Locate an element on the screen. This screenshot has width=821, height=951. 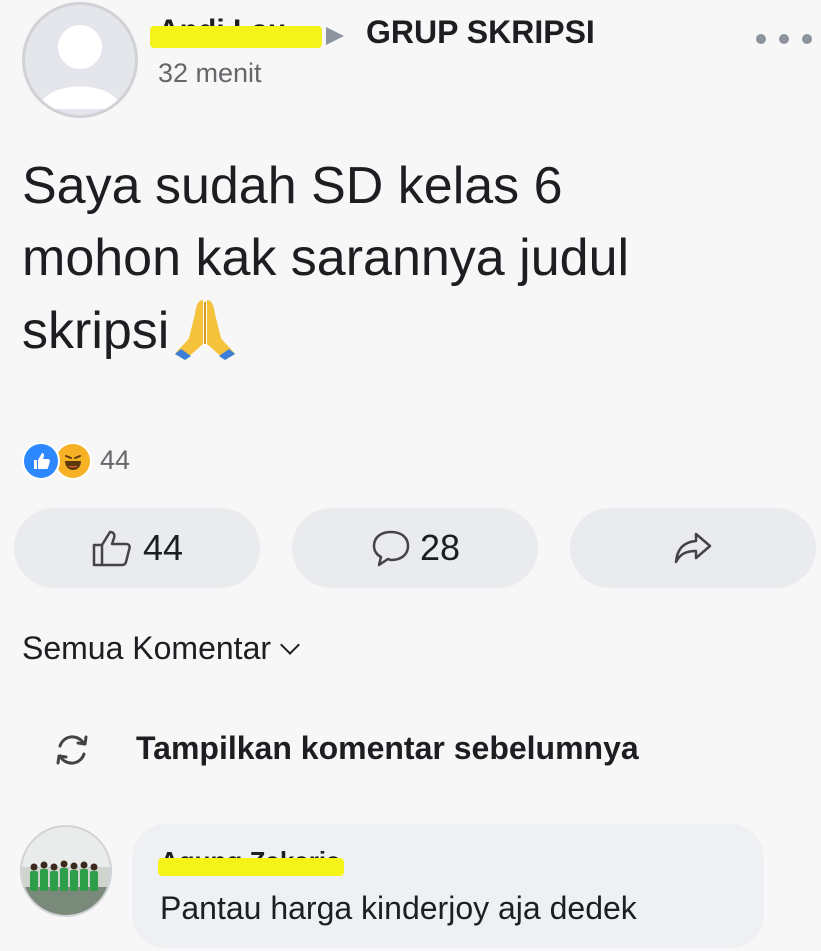
group-name: GRUP SKRIPSI is located at coordinates (480, 32).